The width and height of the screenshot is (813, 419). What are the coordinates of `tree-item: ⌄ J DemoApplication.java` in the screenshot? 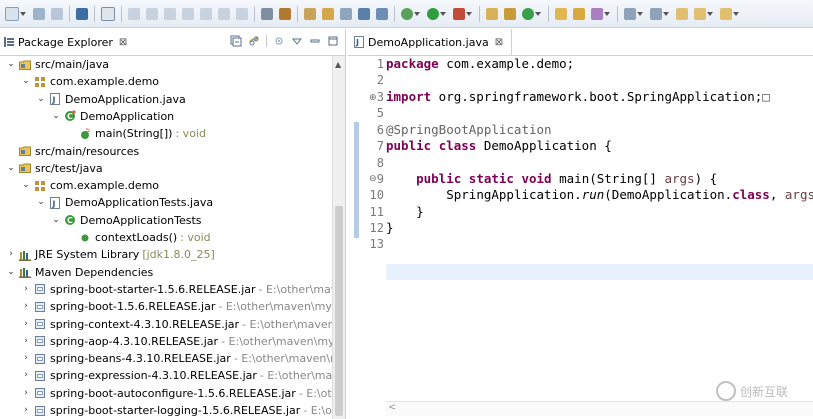 It's located at (110, 99).